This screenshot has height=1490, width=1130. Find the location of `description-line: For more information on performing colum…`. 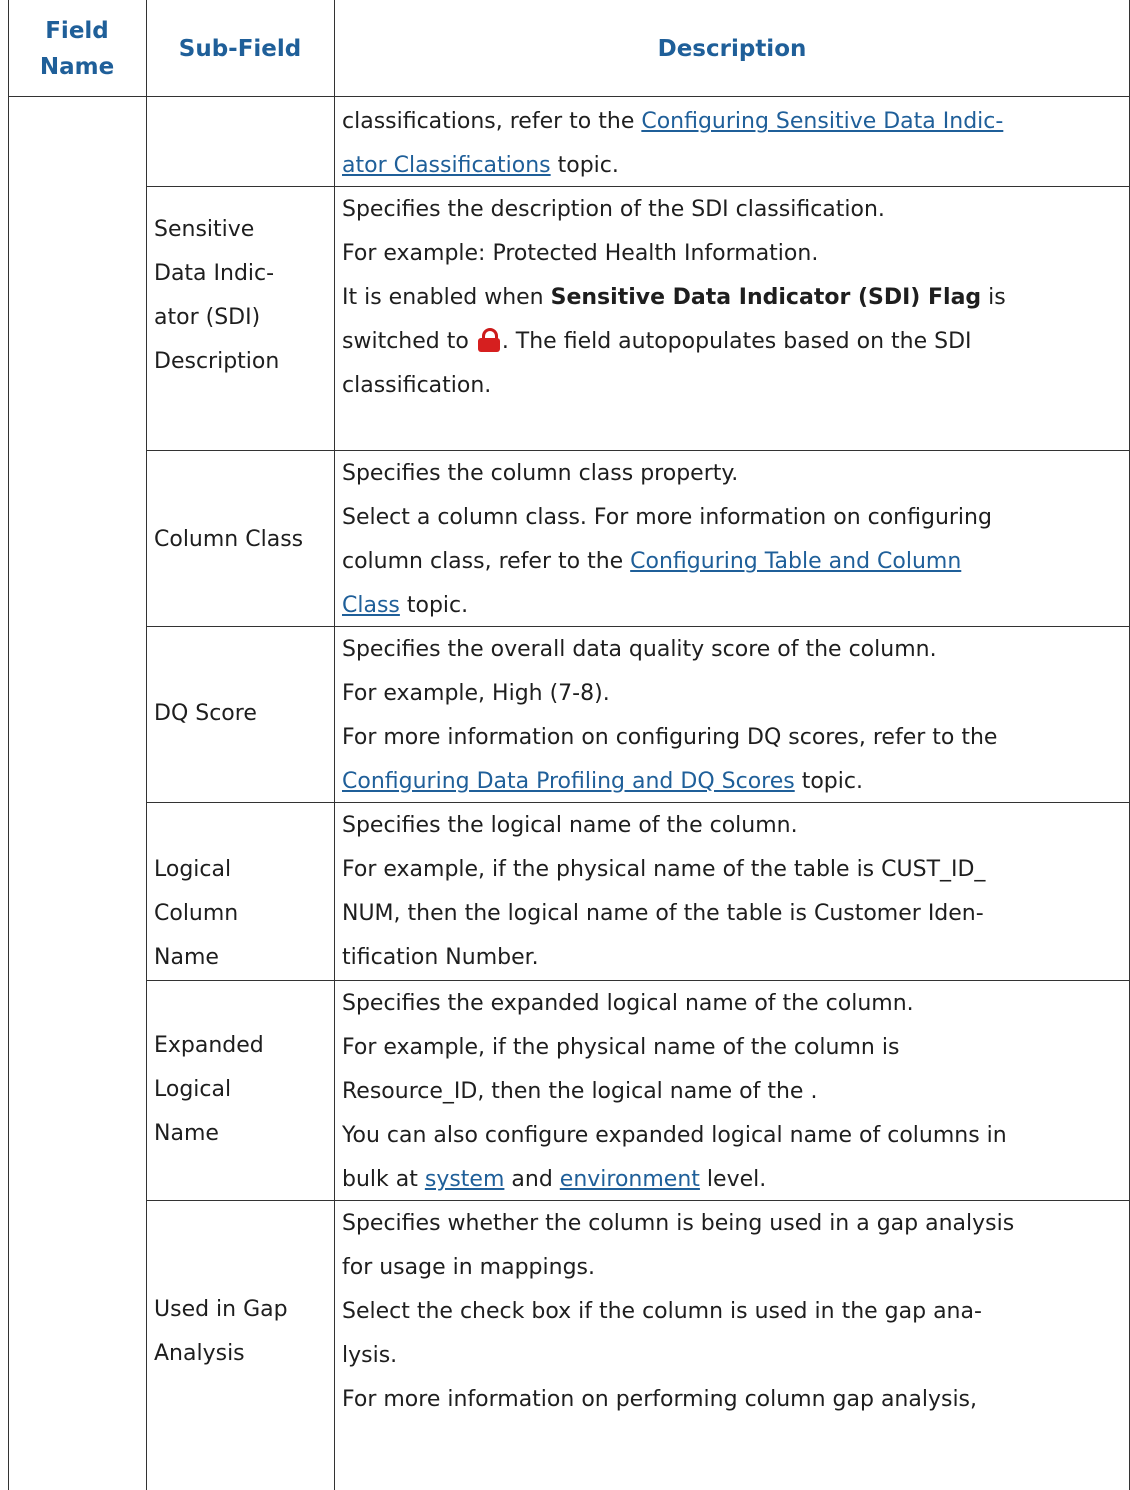

description-line: For more information on performing colum… is located at coordinates (660, 1399).